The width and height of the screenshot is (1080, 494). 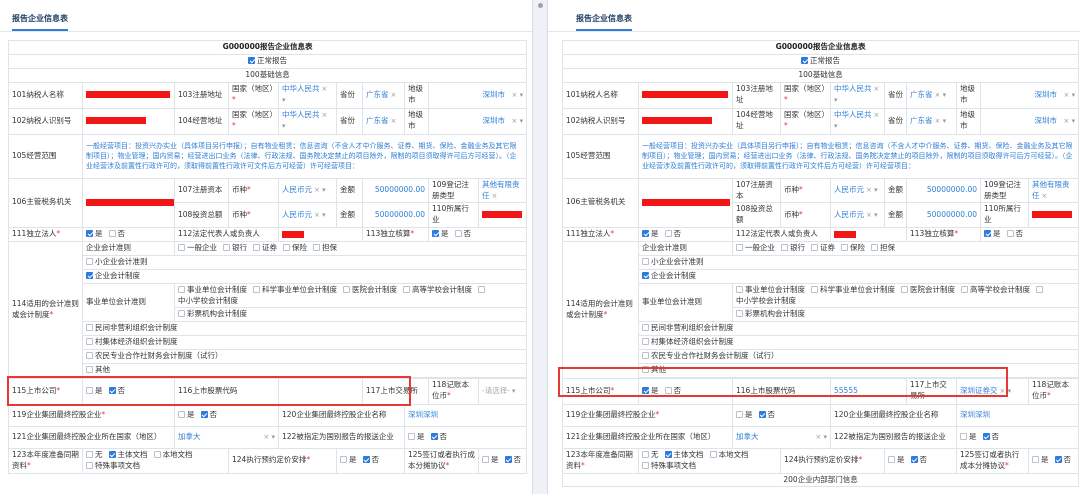 What do you see at coordinates (502, 215) in the screenshot?
I see `select-industry` at bounding box center [502, 215].